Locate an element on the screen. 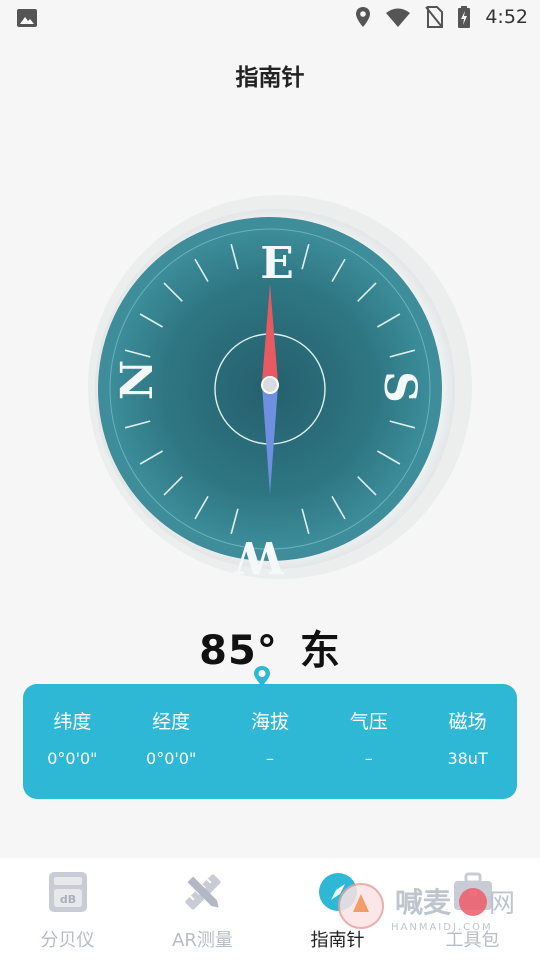 The width and height of the screenshot is (540, 960). watermark-sub-text: HANMAIDJ.COM is located at coordinates (442, 927).